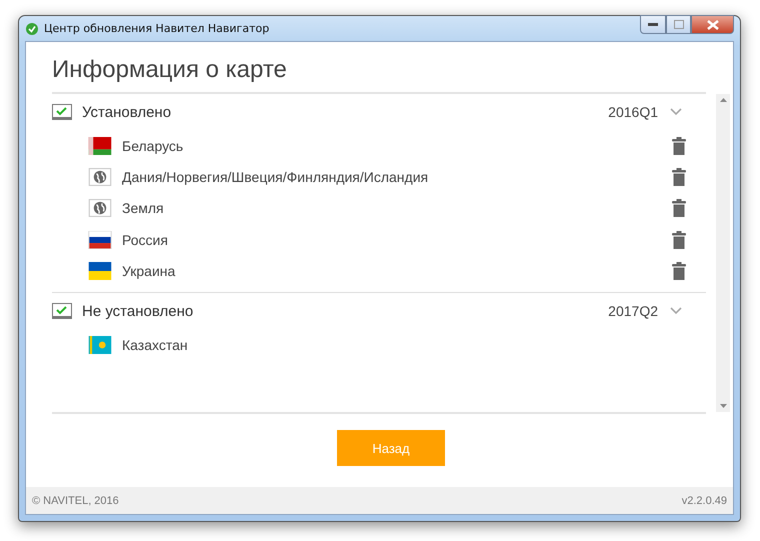 This screenshot has height=541, width=760. What do you see at coordinates (127, 112) in the screenshot?
I see `section-title: Установлено` at bounding box center [127, 112].